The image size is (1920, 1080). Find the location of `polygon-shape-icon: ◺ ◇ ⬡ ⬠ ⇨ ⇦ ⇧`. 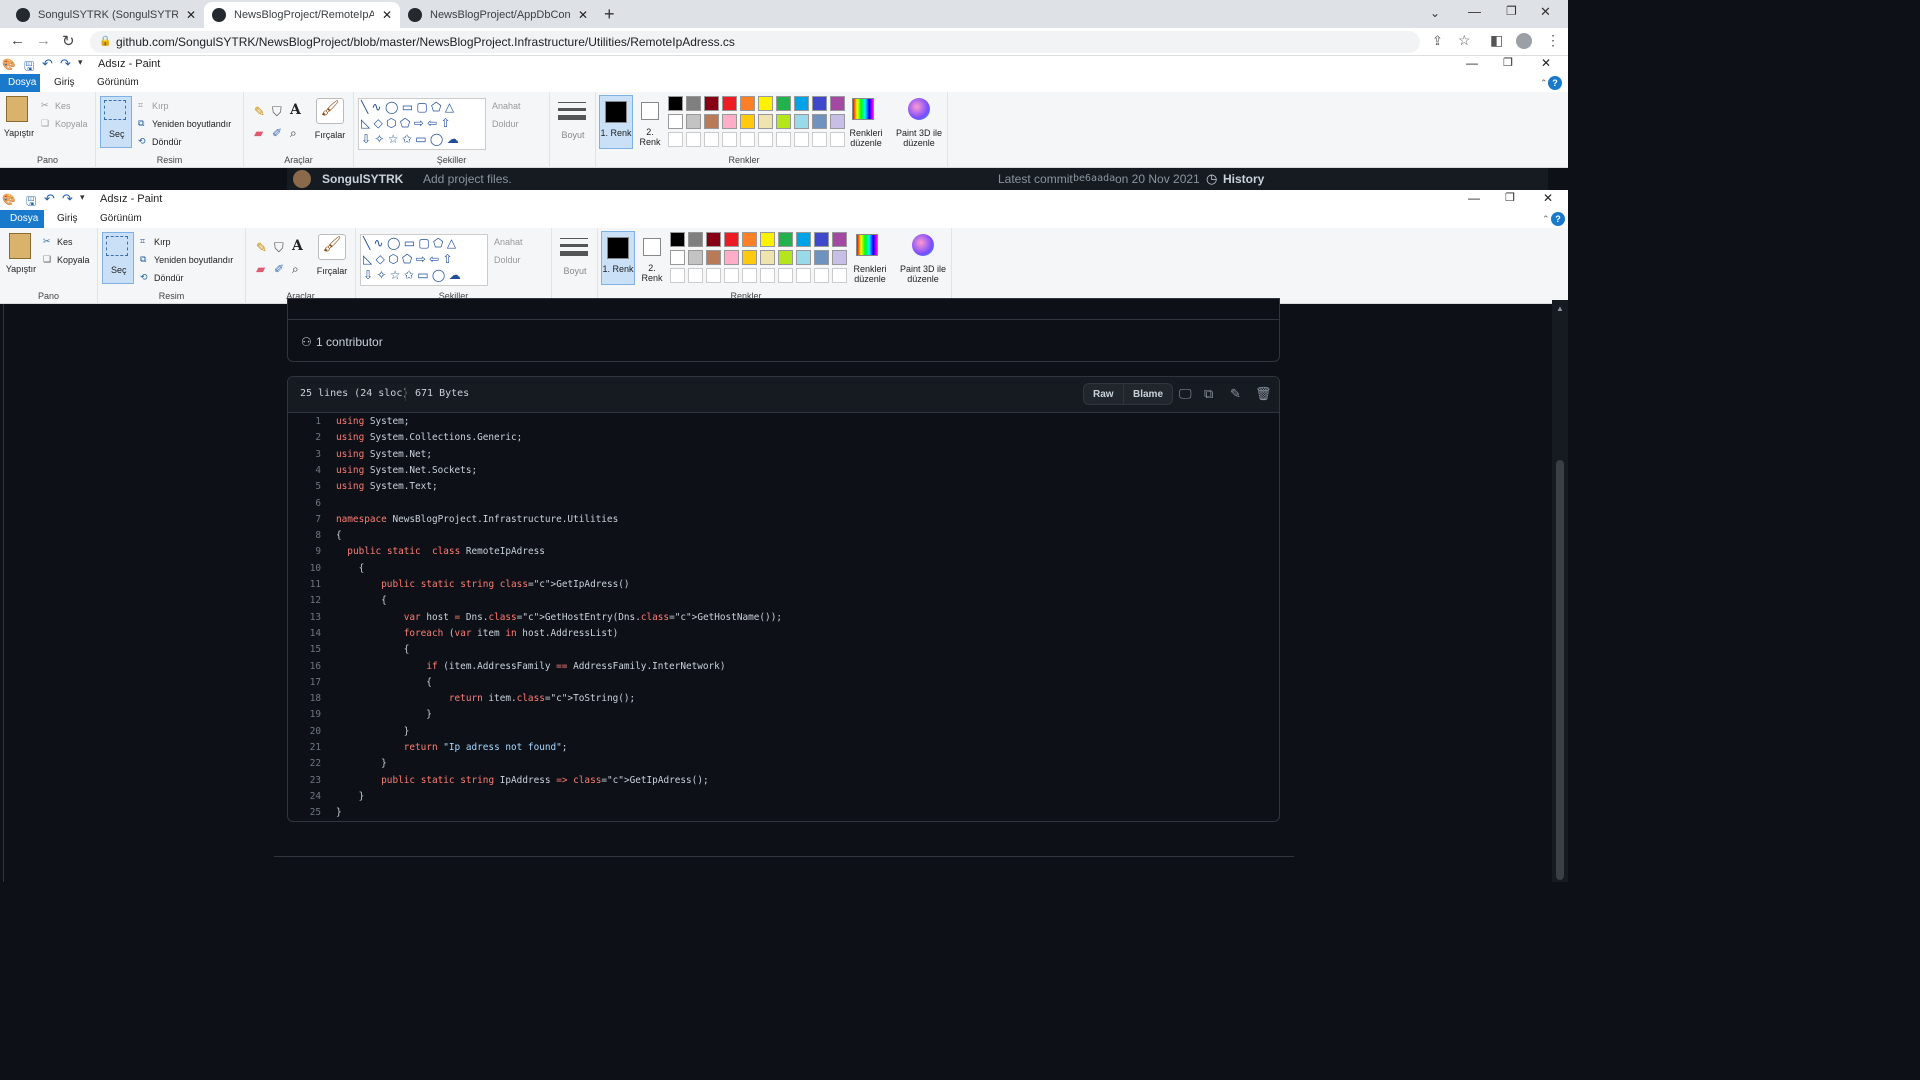

polygon-shape-icon: ◺ ◇ ⬡ ⬠ ⇨ ⇦ ⇧ is located at coordinates (408, 259).